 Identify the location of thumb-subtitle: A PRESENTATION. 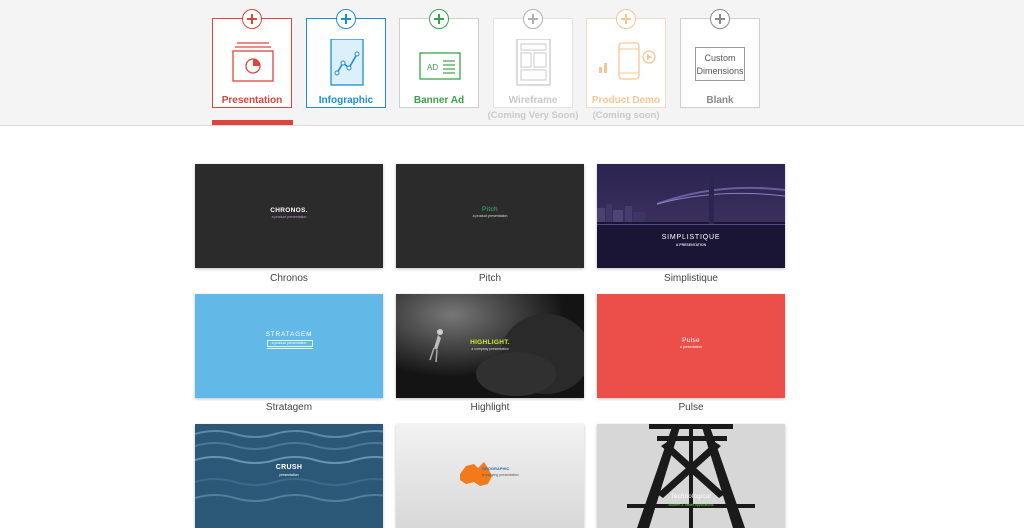
(691, 245).